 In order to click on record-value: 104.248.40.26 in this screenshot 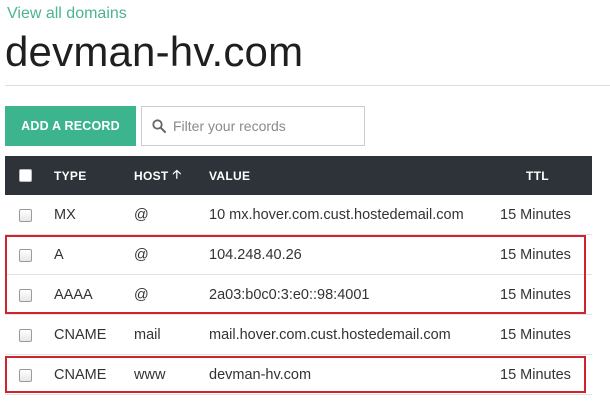, I will do `click(255, 255)`.